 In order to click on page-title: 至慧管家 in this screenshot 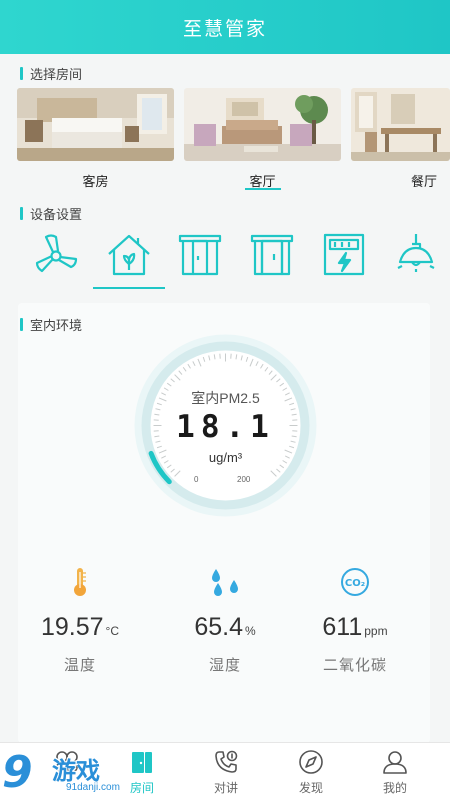, I will do `click(224, 29)`.